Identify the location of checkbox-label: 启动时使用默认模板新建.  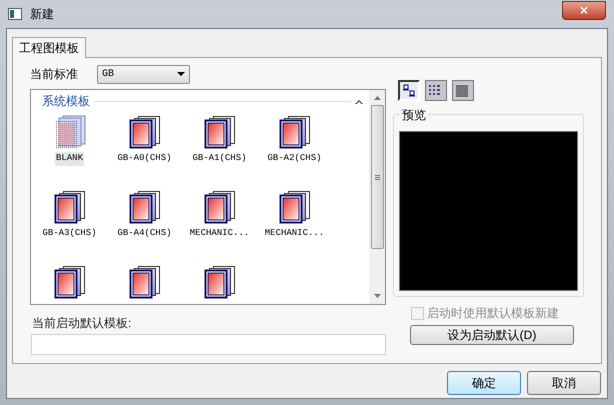
(493, 313).